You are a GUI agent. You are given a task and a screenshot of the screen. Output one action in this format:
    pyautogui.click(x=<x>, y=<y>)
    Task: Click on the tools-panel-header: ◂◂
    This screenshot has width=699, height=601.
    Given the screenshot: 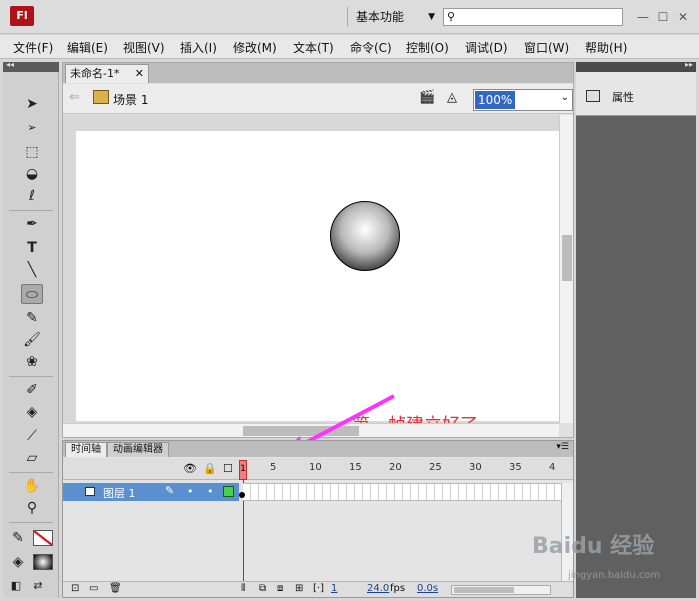 What is the action you would take?
    pyautogui.click(x=31, y=66)
    